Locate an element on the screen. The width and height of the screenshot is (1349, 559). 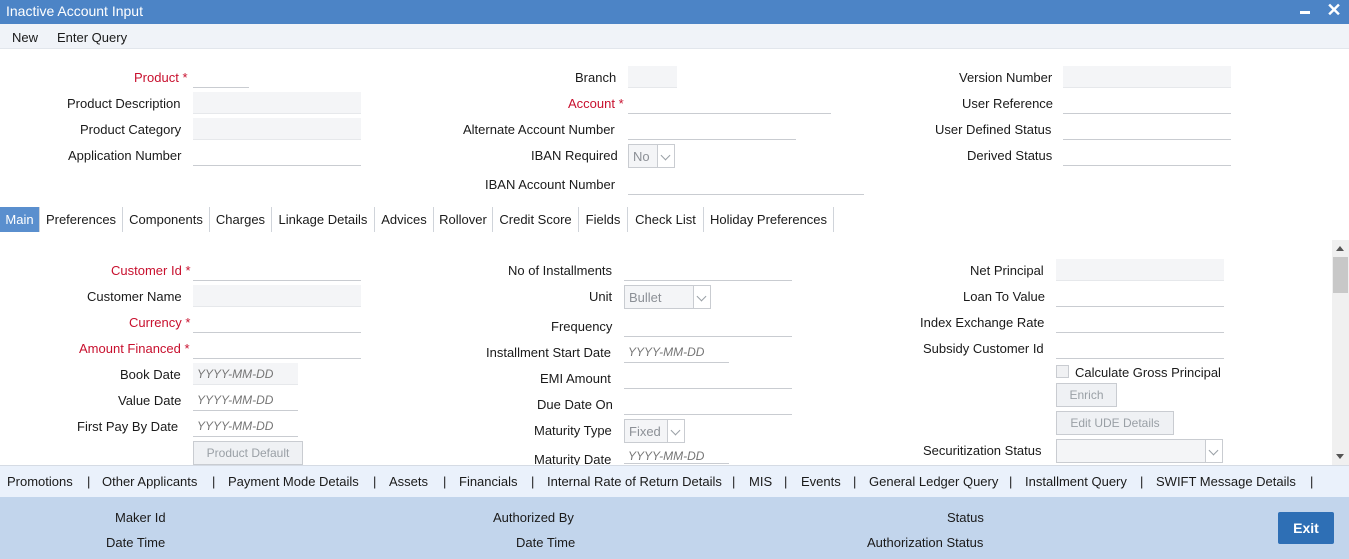
tab-check-list: Check List is located at coordinates (666, 219).